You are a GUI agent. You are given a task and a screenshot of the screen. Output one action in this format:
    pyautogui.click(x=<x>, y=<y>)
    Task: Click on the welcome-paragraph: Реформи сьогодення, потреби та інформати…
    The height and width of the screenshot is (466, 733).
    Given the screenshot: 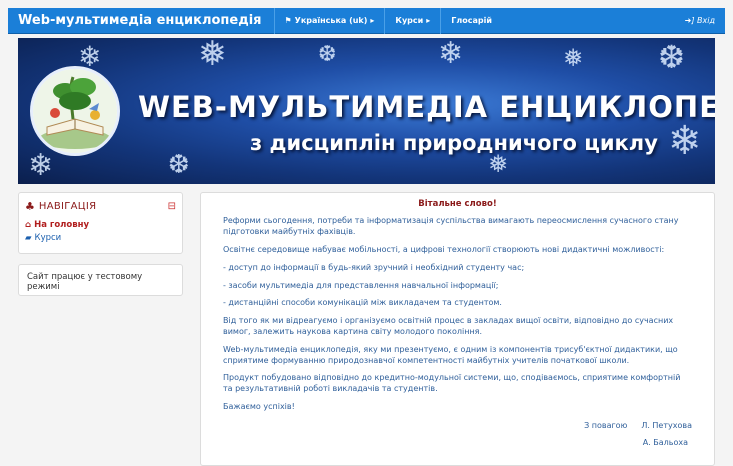 What is the action you would take?
    pyautogui.click(x=451, y=226)
    